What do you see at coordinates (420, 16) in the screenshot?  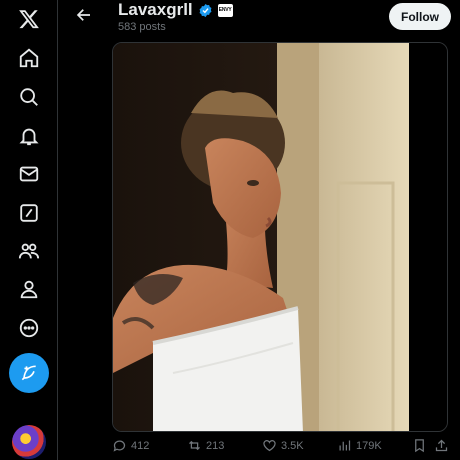 I see `follow-button: Follow` at bounding box center [420, 16].